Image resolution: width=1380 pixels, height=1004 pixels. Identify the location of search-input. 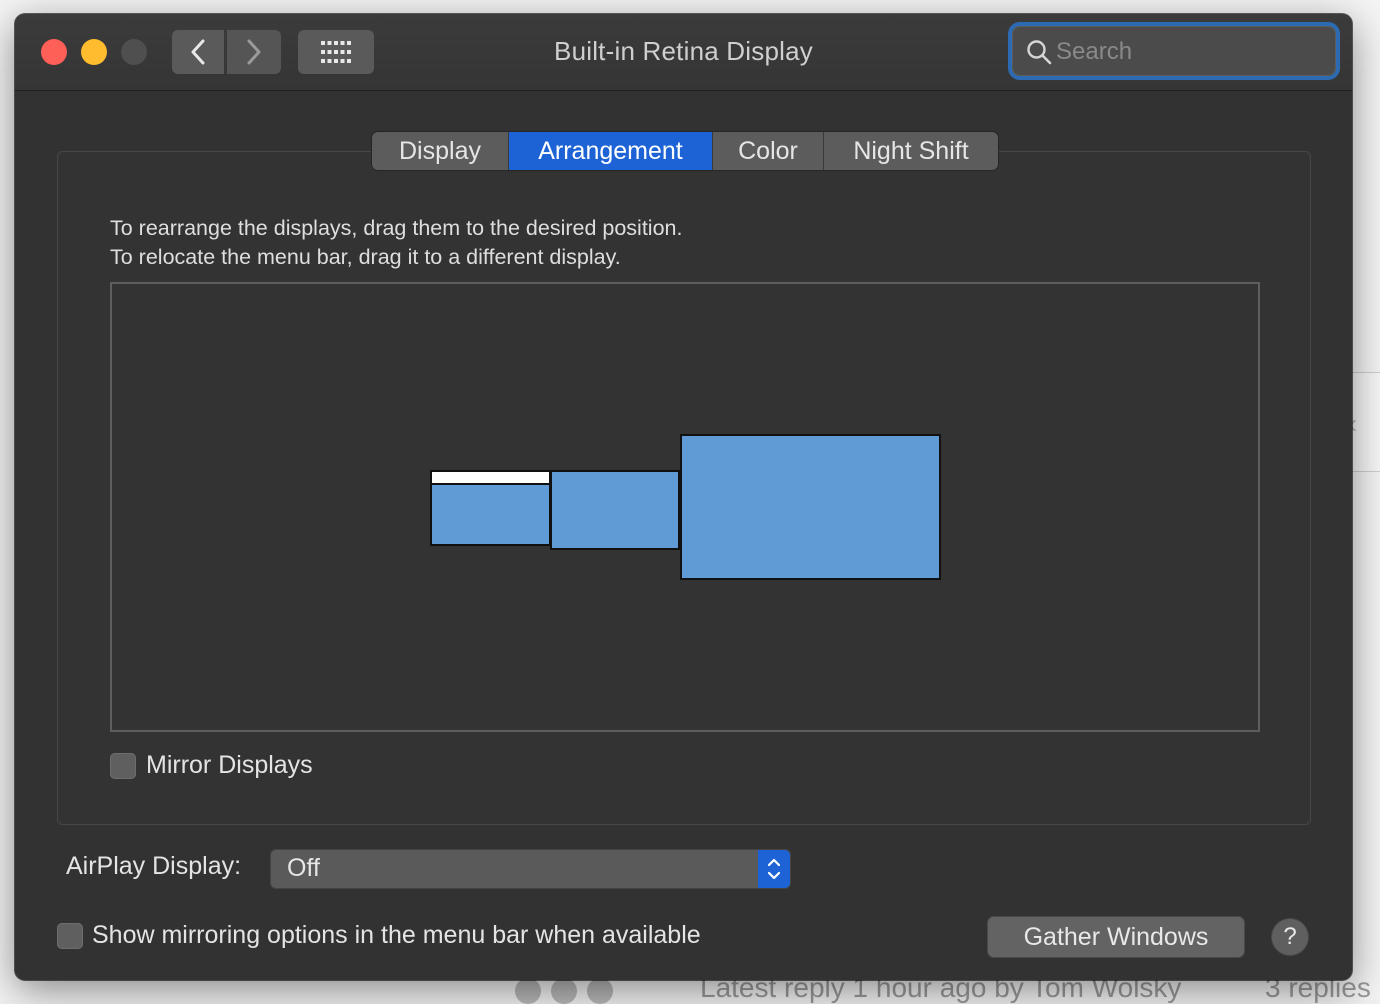
(1191, 52).